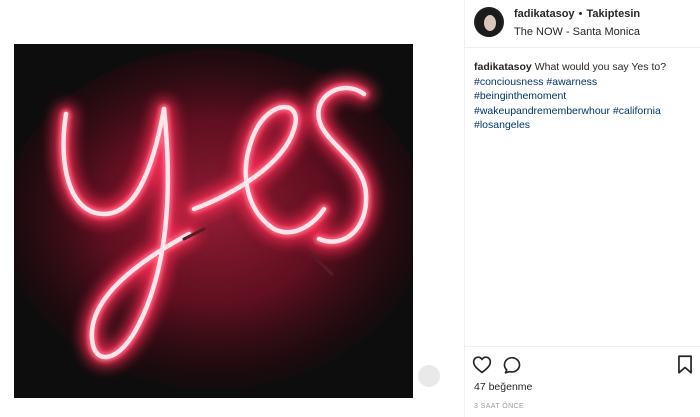  What do you see at coordinates (577, 32) in the screenshot?
I see `location-link: The NOW - Santa Monica` at bounding box center [577, 32].